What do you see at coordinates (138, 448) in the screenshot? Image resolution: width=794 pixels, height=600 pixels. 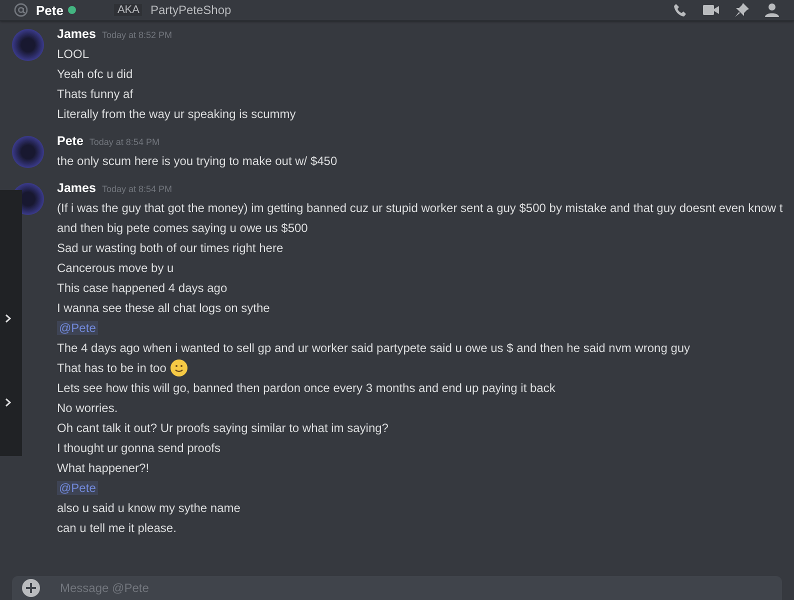 I see `message-text: I thought ur gonna send proofs` at bounding box center [138, 448].